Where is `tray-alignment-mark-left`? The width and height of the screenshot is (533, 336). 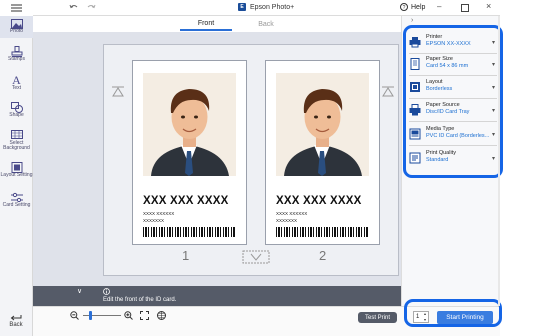
tray-alignment-mark-left is located at coordinates (118, 91).